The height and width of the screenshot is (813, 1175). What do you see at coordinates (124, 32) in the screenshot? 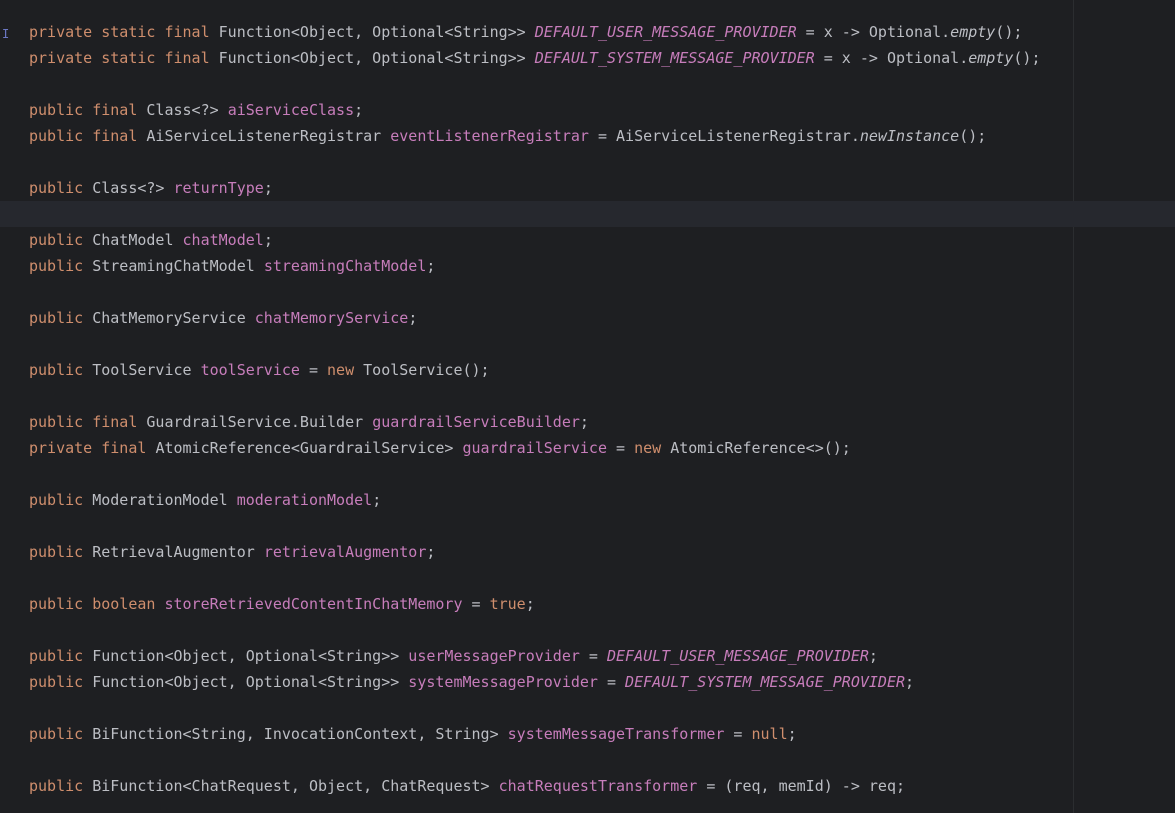
I see `code-token: private static final` at bounding box center [124, 32].